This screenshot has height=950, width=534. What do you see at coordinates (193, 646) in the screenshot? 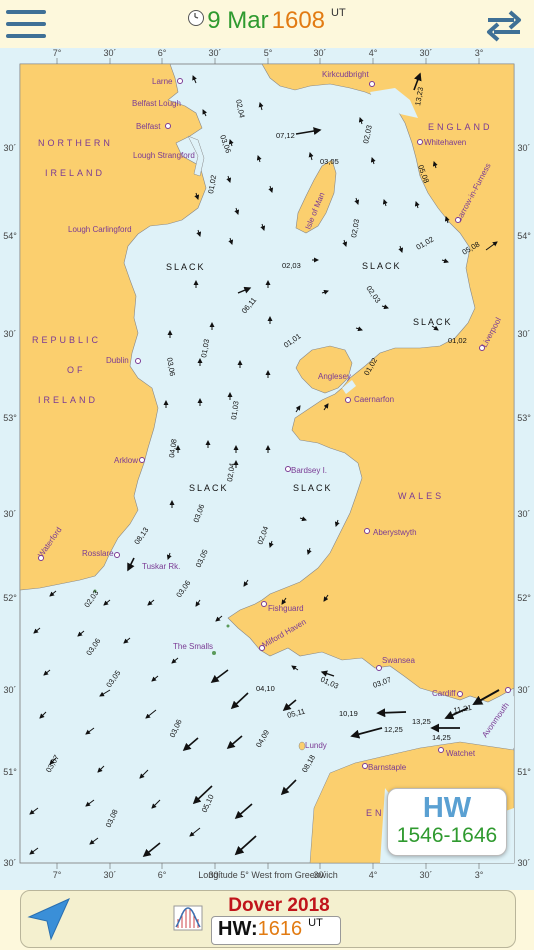
I see `place-label: The Smalls` at bounding box center [193, 646].